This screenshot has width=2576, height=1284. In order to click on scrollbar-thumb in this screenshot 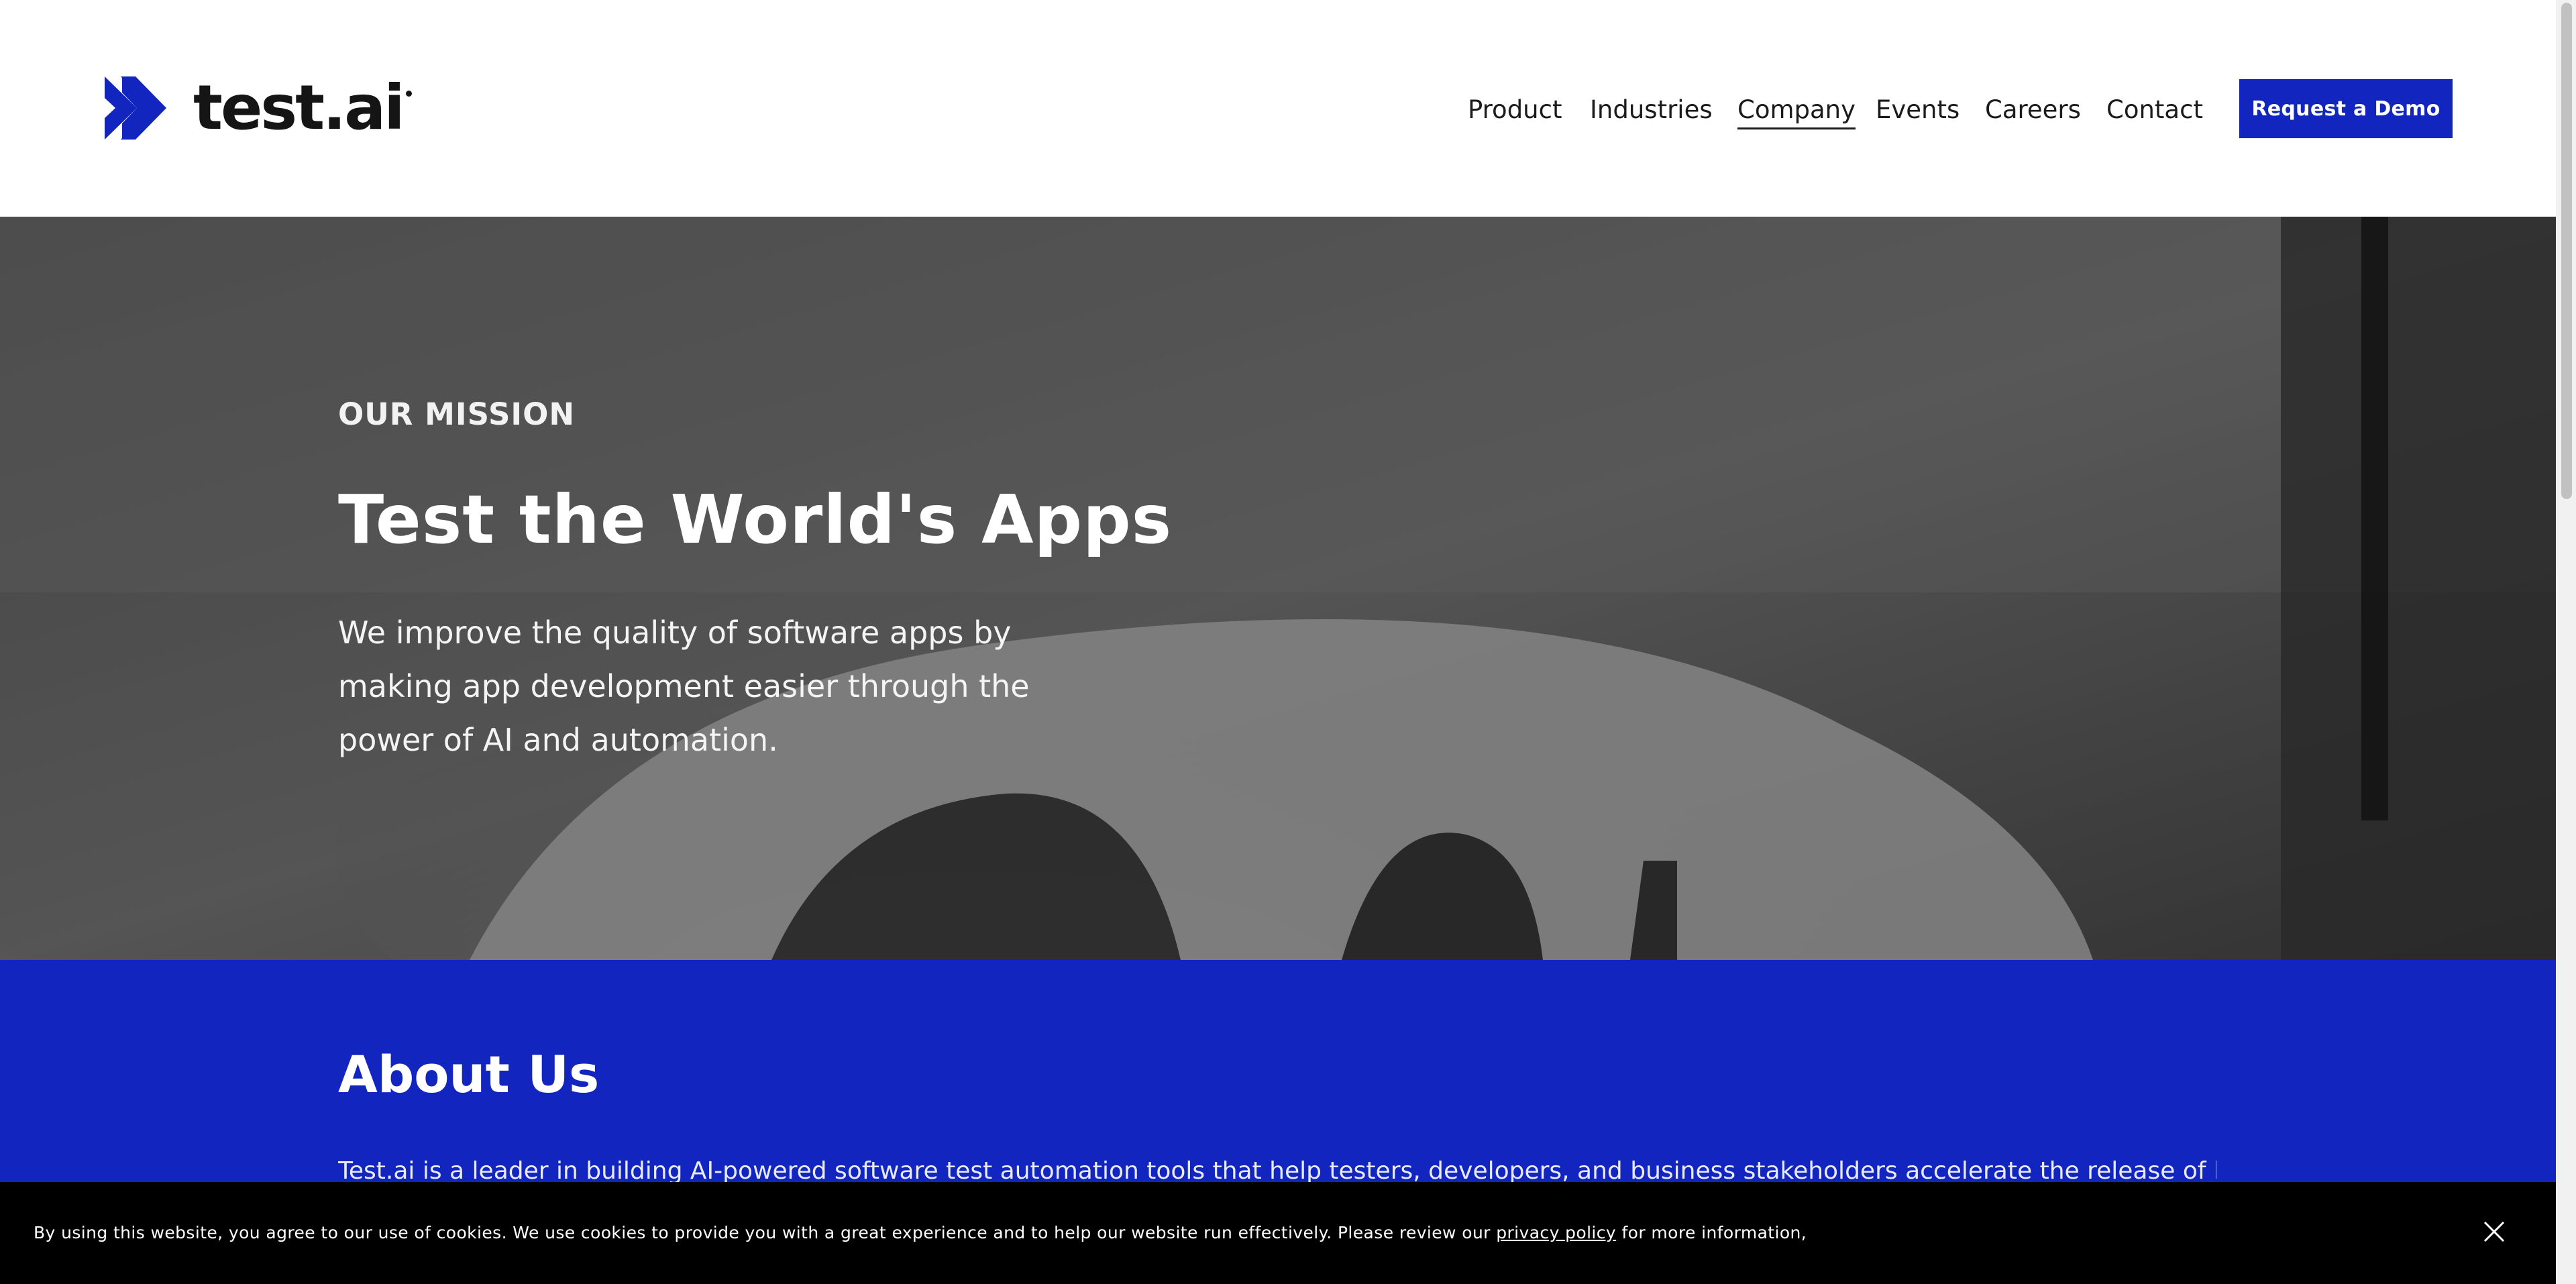, I will do `click(2566, 251)`.